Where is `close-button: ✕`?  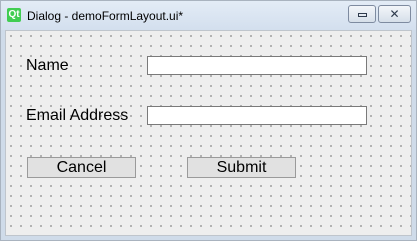 close-button: ✕ is located at coordinates (394, 14).